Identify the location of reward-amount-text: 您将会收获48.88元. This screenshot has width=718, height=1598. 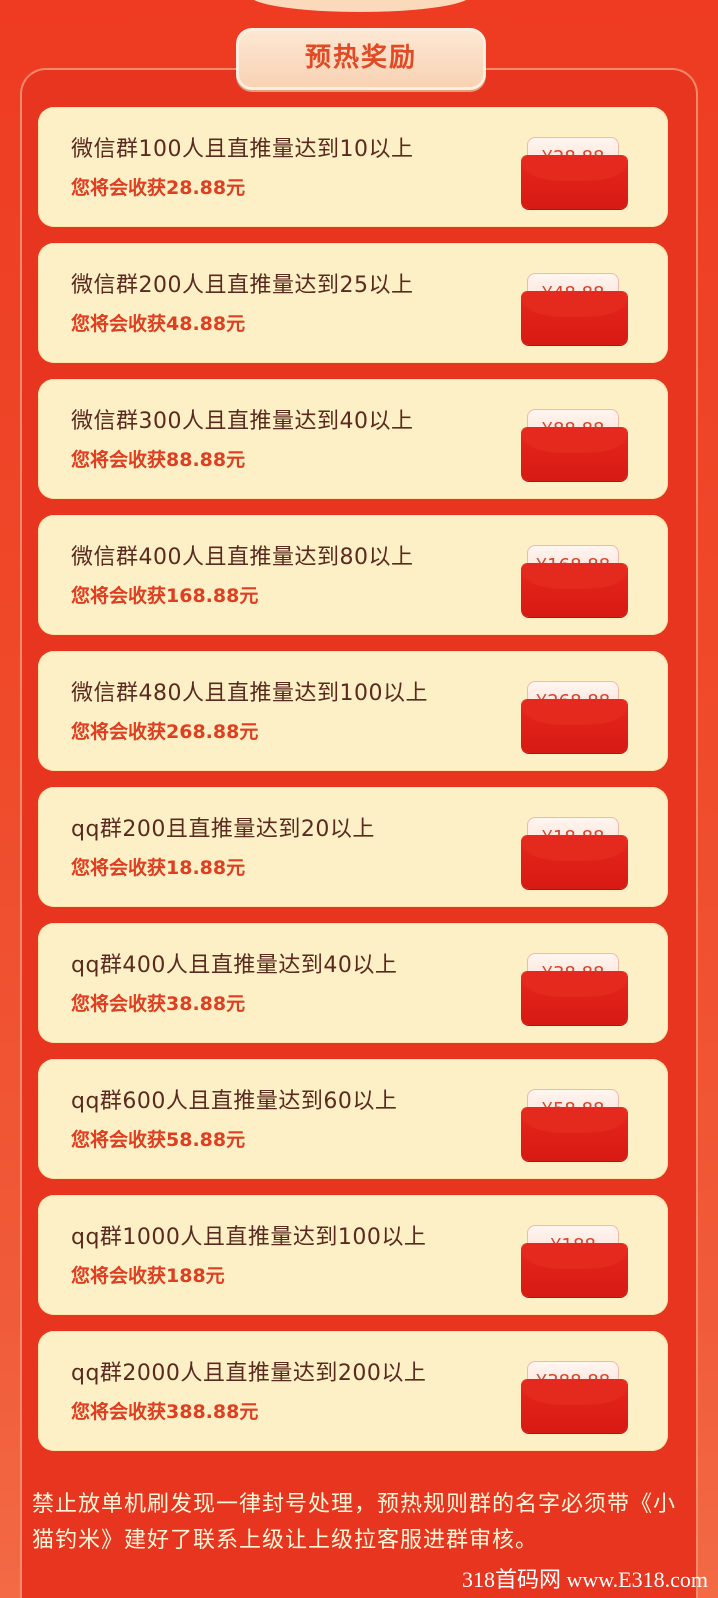
(158, 324).